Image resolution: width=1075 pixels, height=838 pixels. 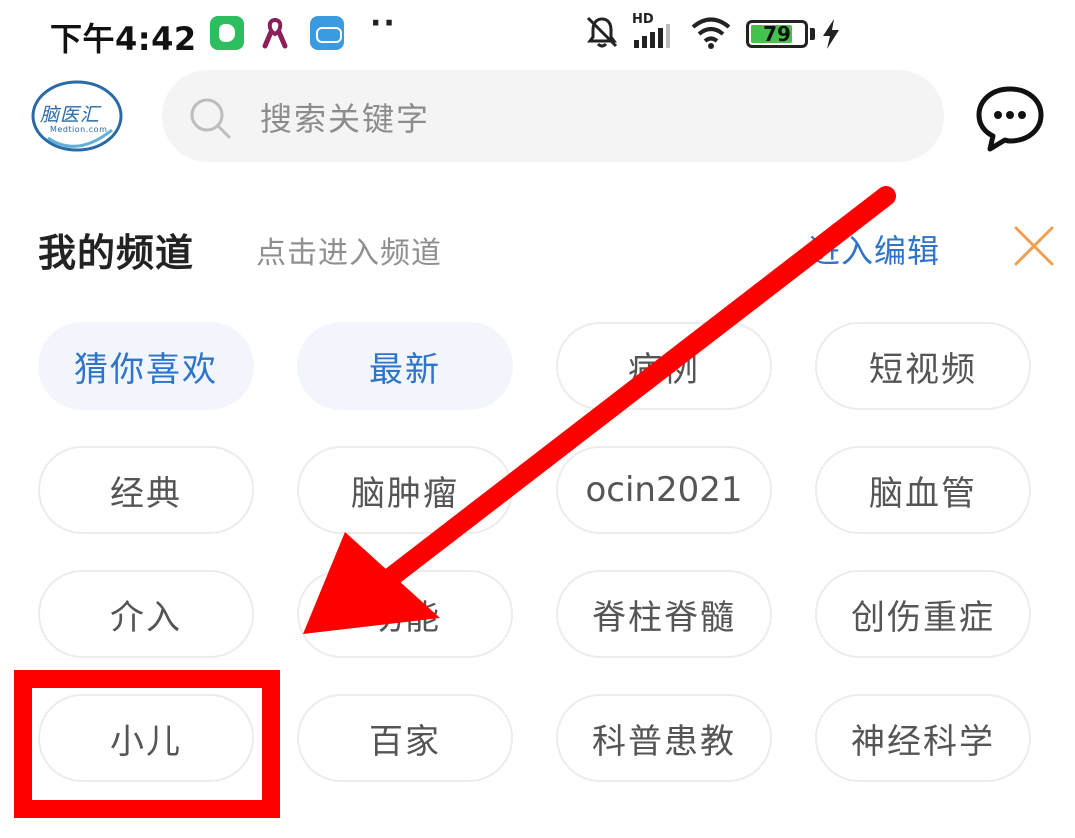 I want to click on channel-chip-label: 百家, so click(x=405, y=741).